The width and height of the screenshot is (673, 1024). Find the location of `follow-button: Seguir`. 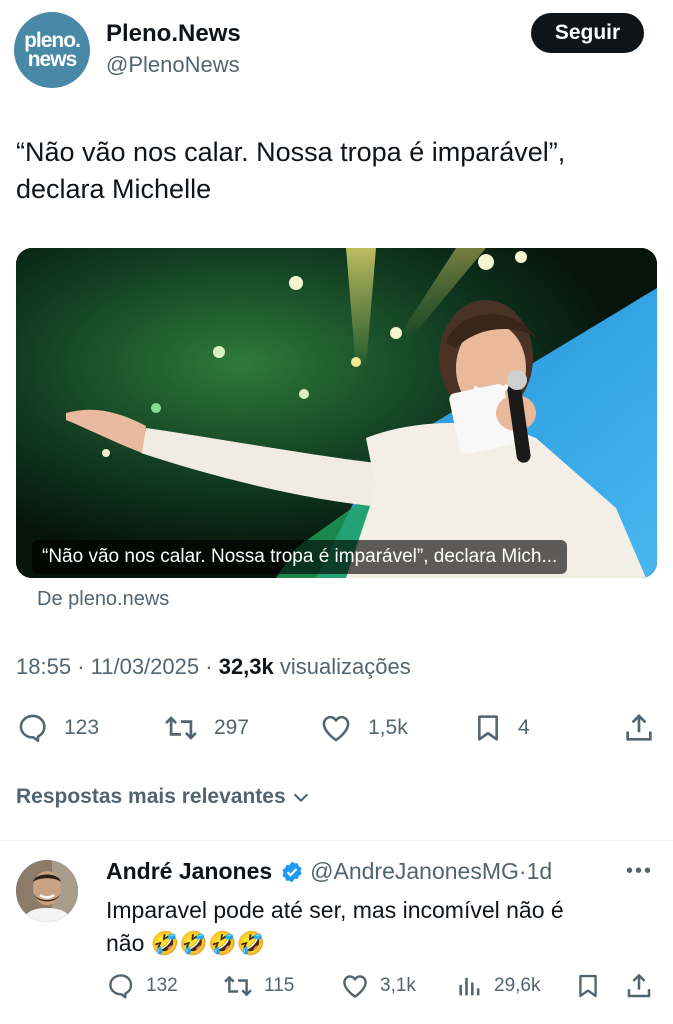

follow-button: Seguir is located at coordinates (587, 33).